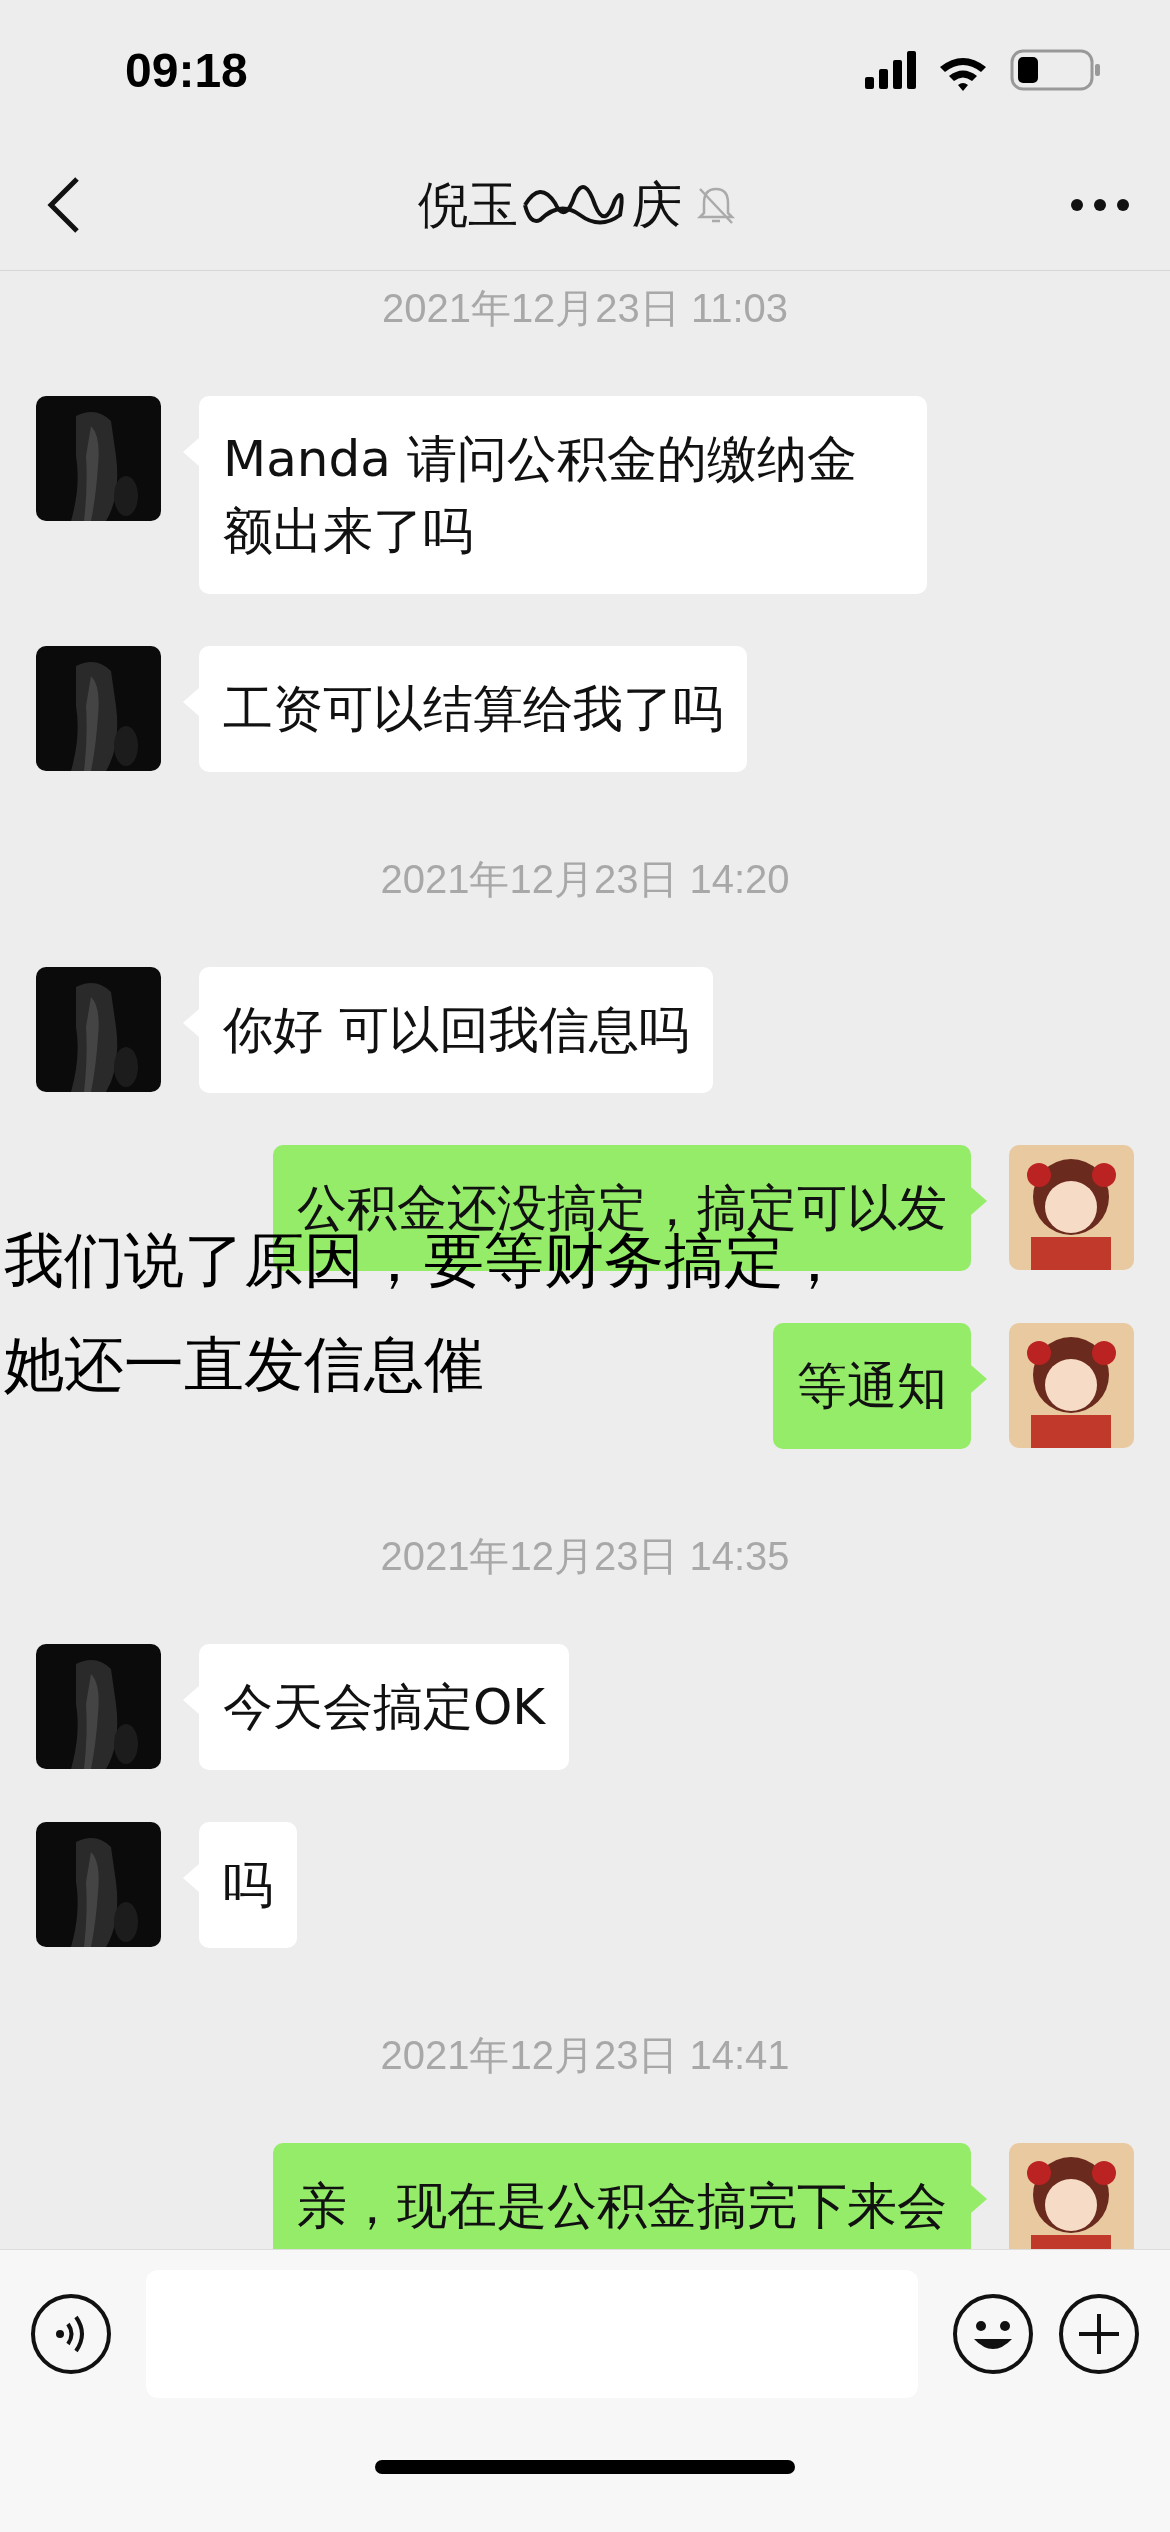 The height and width of the screenshot is (2532, 1170). What do you see at coordinates (656, 205) in the screenshot?
I see `chat-title: 庆` at bounding box center [656, 205].